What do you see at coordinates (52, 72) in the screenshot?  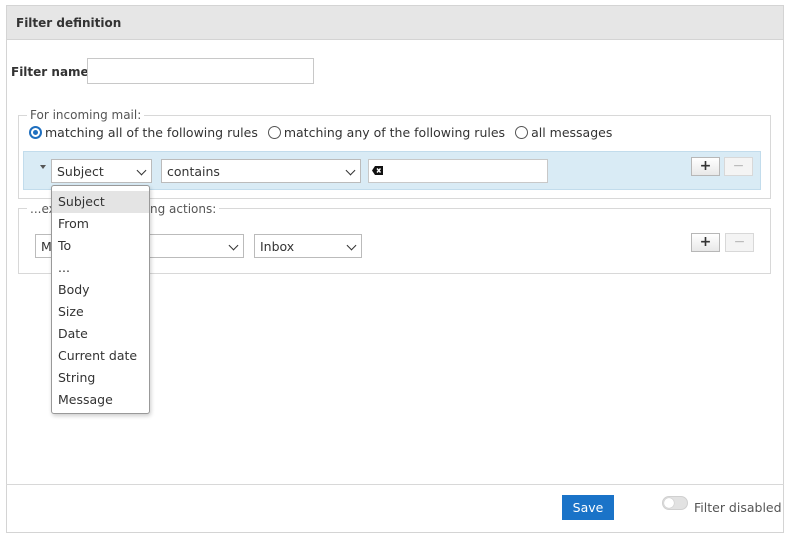 I see `filter-name-label: Filter name:` at bounding box center [52, 72].